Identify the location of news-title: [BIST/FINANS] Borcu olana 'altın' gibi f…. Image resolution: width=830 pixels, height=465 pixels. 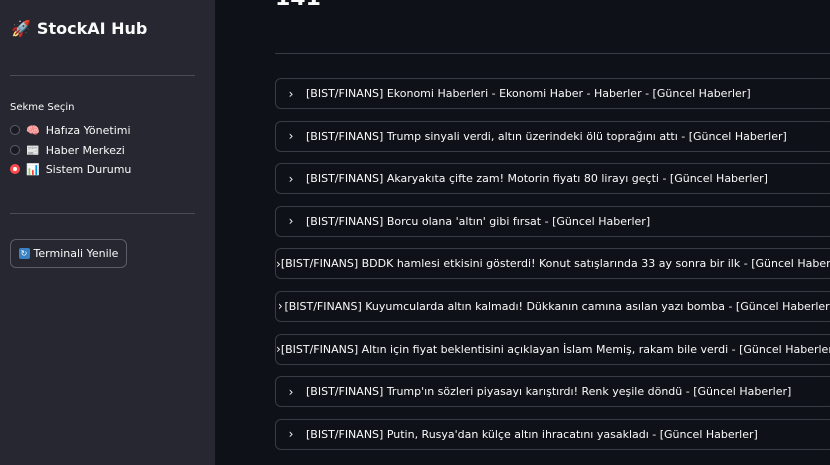
(478, 221).